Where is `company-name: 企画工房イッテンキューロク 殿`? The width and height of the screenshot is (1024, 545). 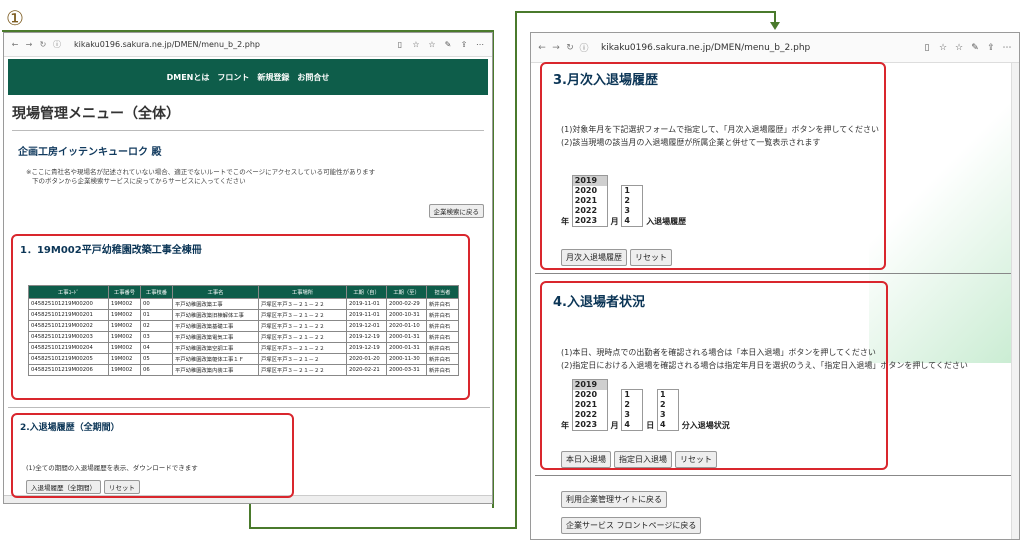 company-name: 企画工房イッテンキューロク 殿 is located at coordinates (90, 152).